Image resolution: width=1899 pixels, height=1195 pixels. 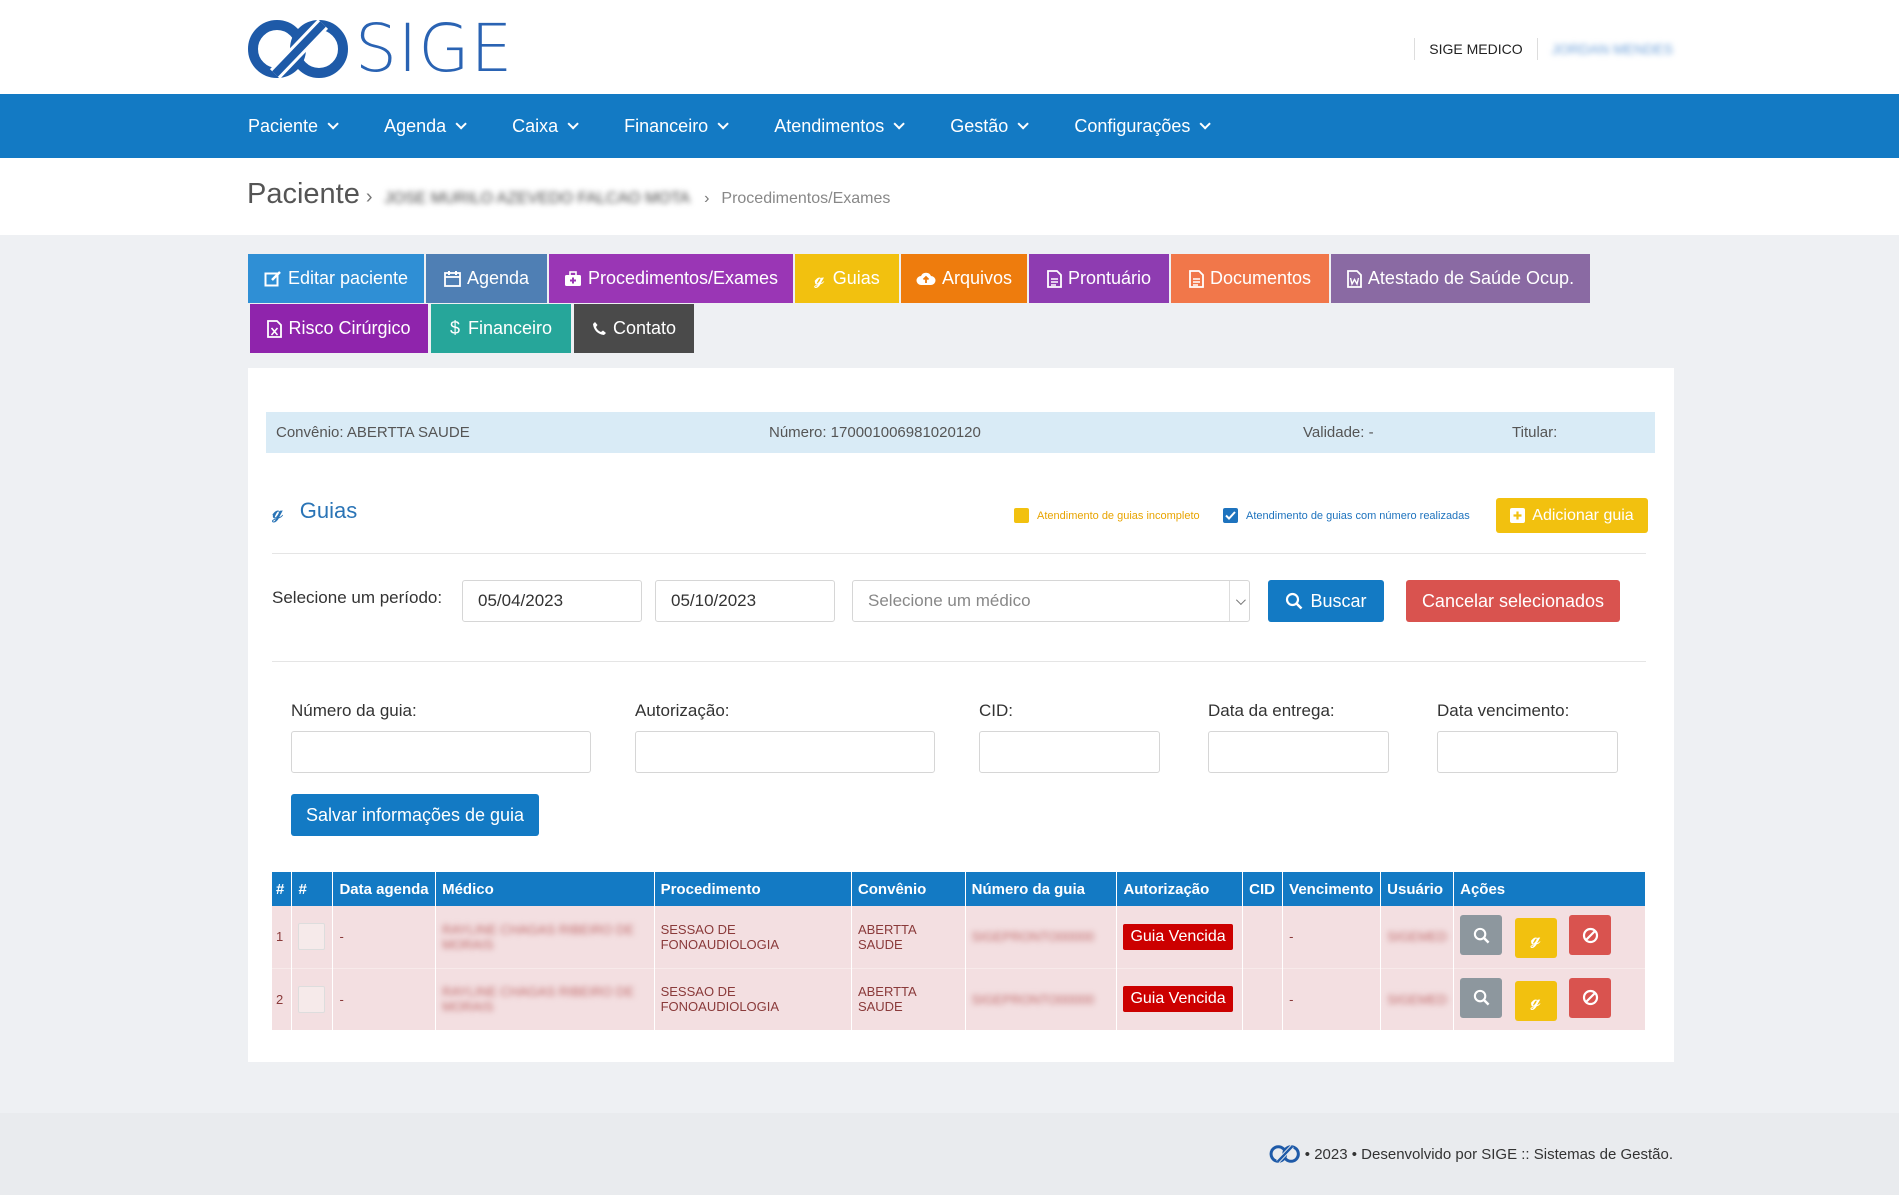 What do you see at coordinates (990, 126) in the screenshot?
I see `nav-gestao: Gestão` at bounding box center [990, 126].